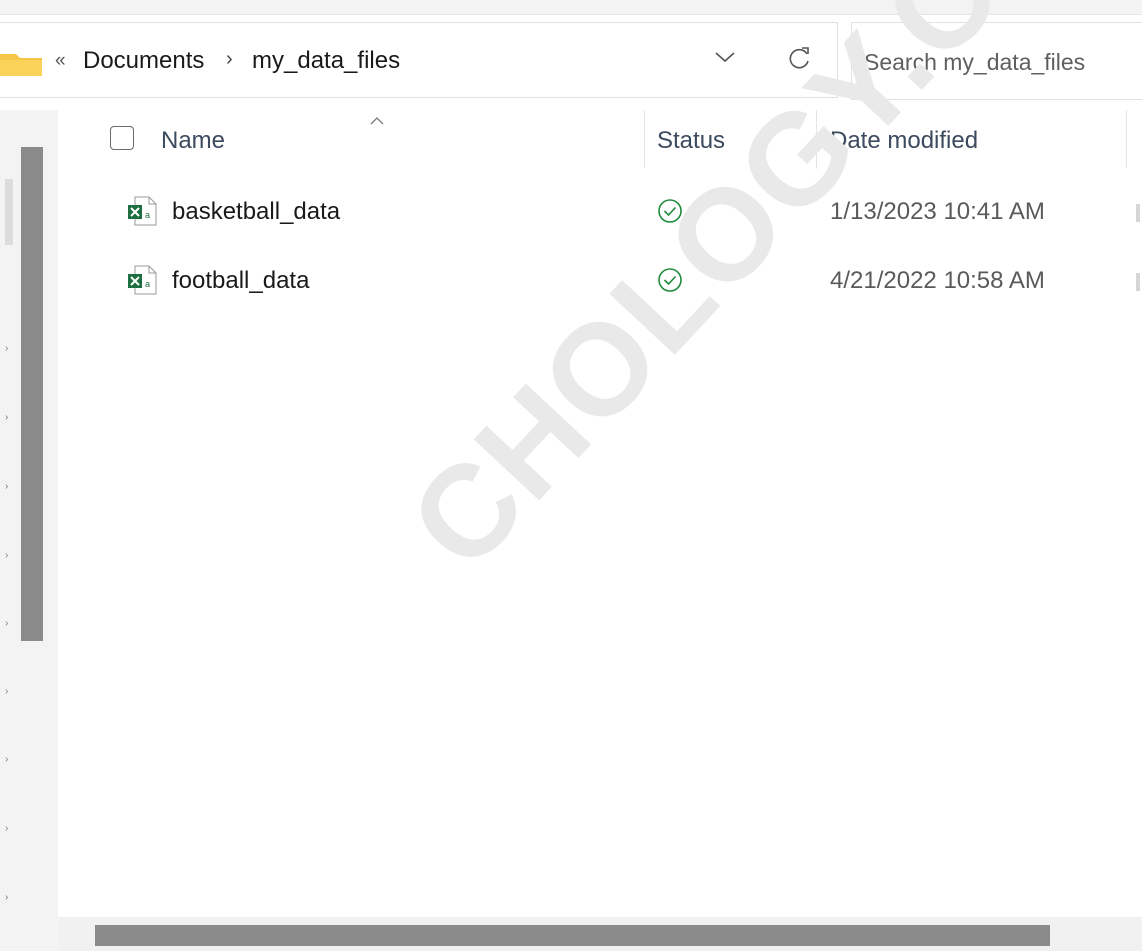 This screenshot has width=1142, height=951. I want to click on select-all-checkbox, so click(122, 138).